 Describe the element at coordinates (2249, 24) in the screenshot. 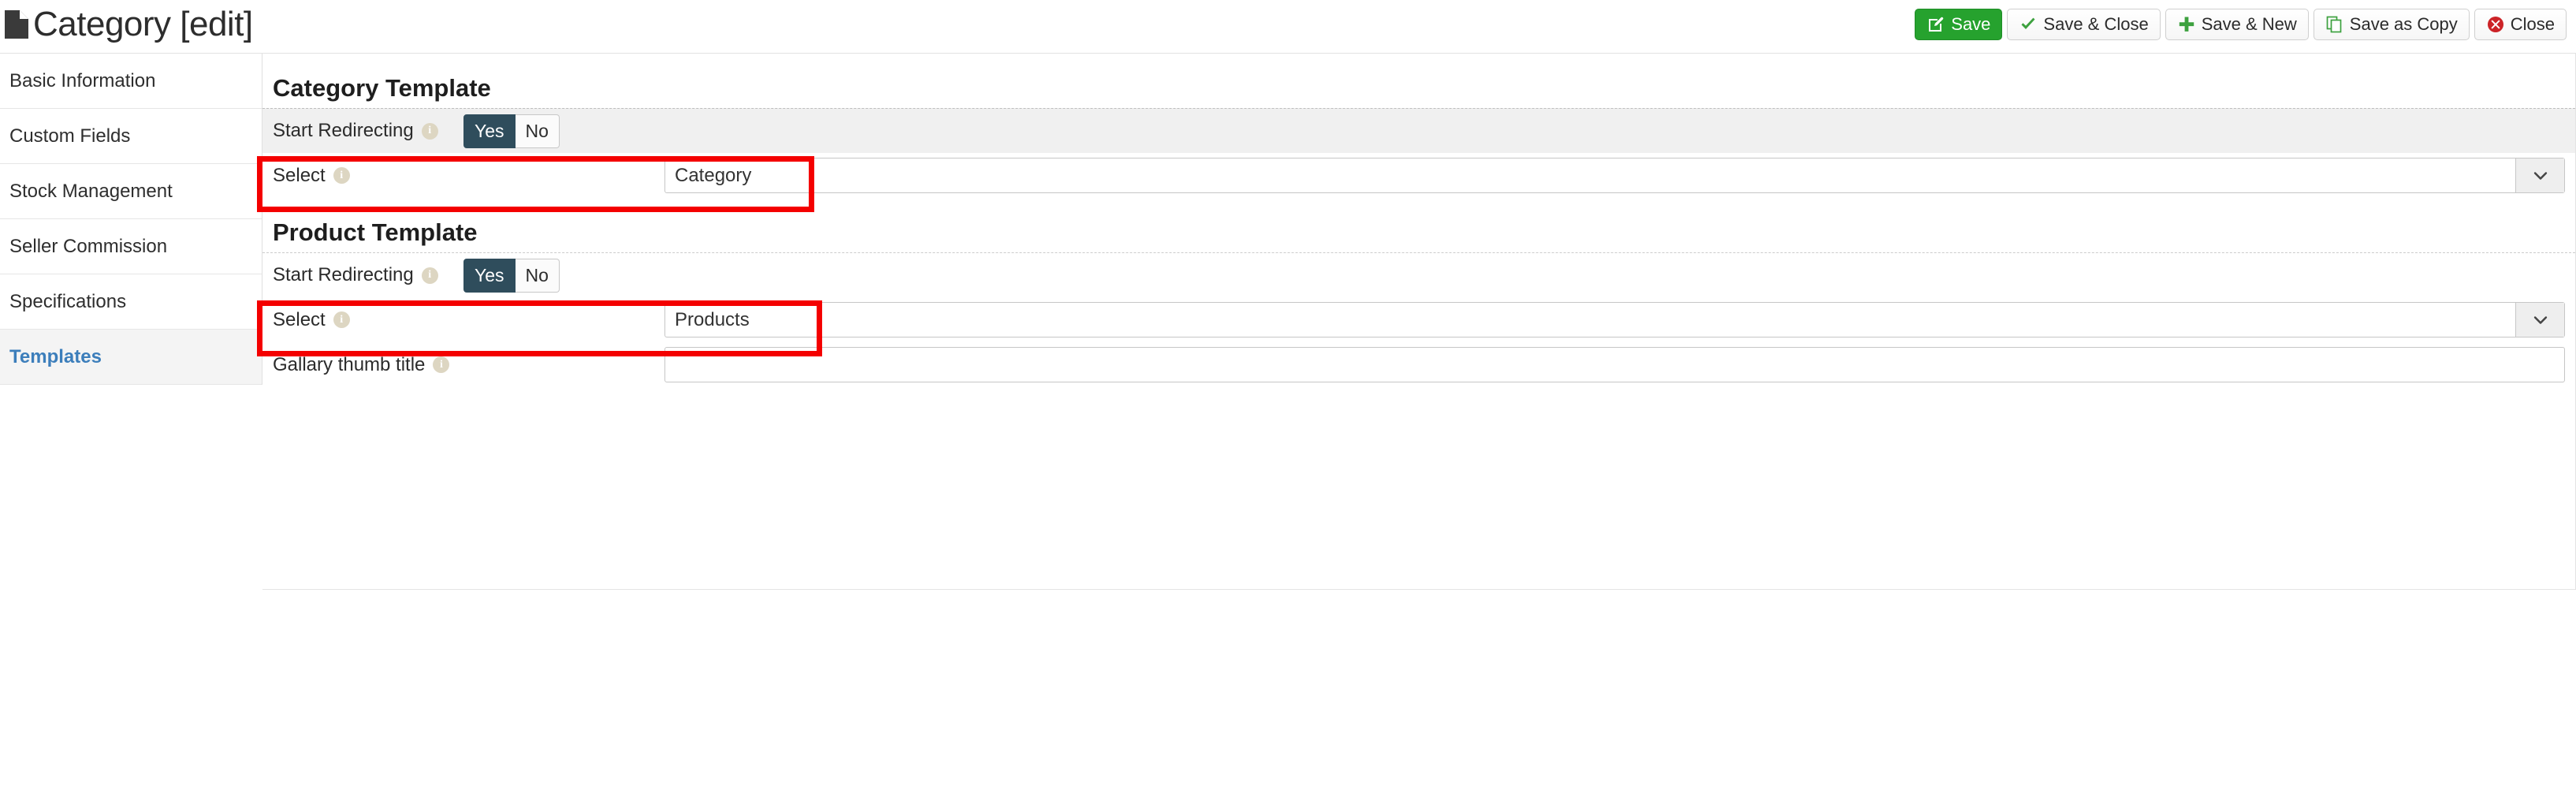

I see `save-as-new-label: Save & New` at that location.